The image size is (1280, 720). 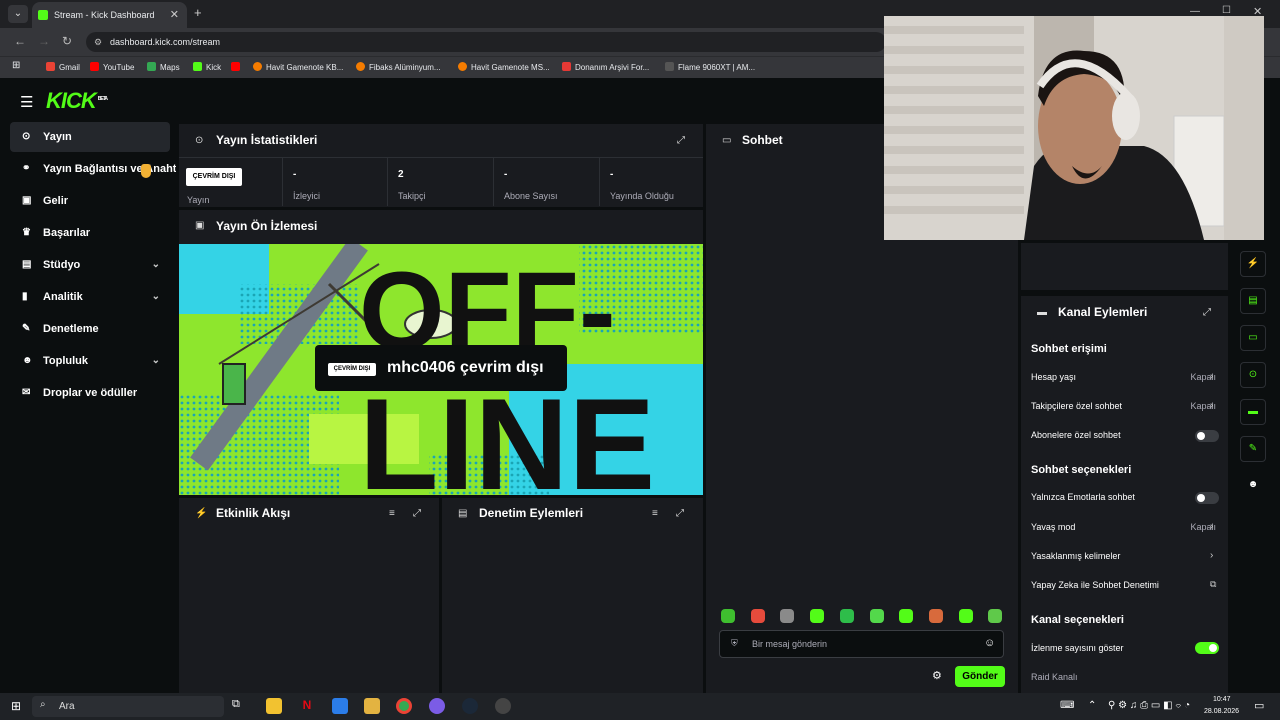 What do you see at coordinates (93, 169) in the screenshot?
I see `sidebar-item-baglanti: ⚭ Yayın Bağlantısı ve Anahtarı` at bounding box center [93, 169].